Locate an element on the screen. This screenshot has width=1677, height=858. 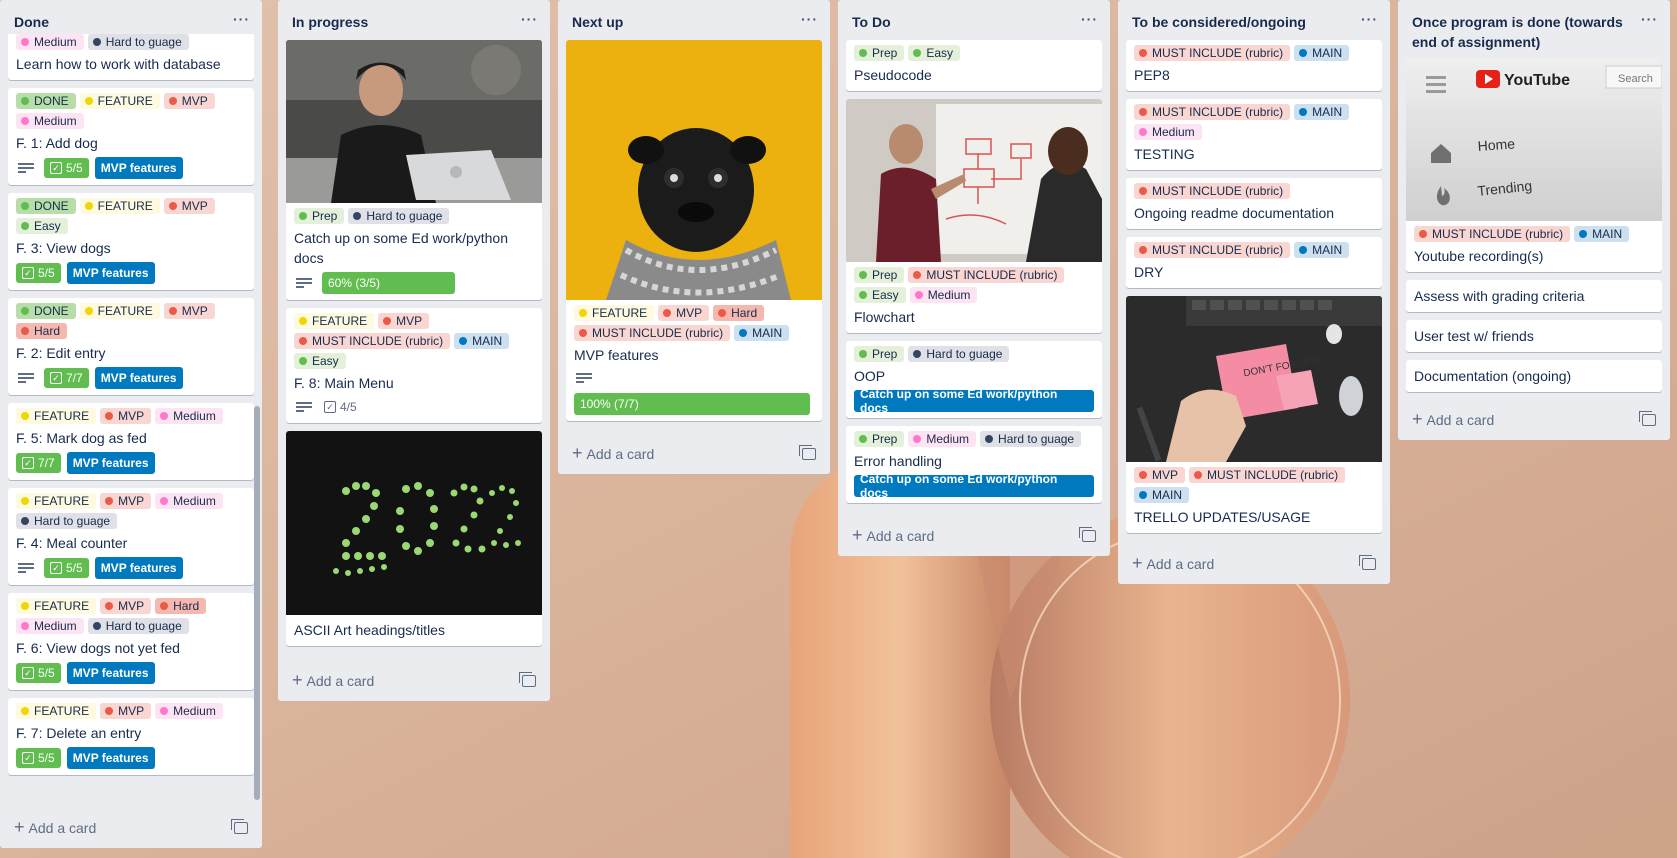
list-title: Done is located at coordinates (120, 22).